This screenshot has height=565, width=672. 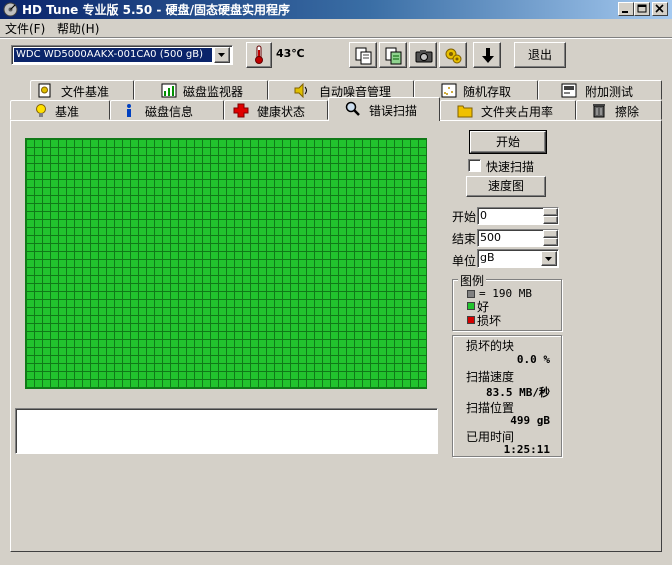 What do you see at coordinates (465, 111) in the screenshot?
I see `folder-icon` at bounding box center [465, 111].